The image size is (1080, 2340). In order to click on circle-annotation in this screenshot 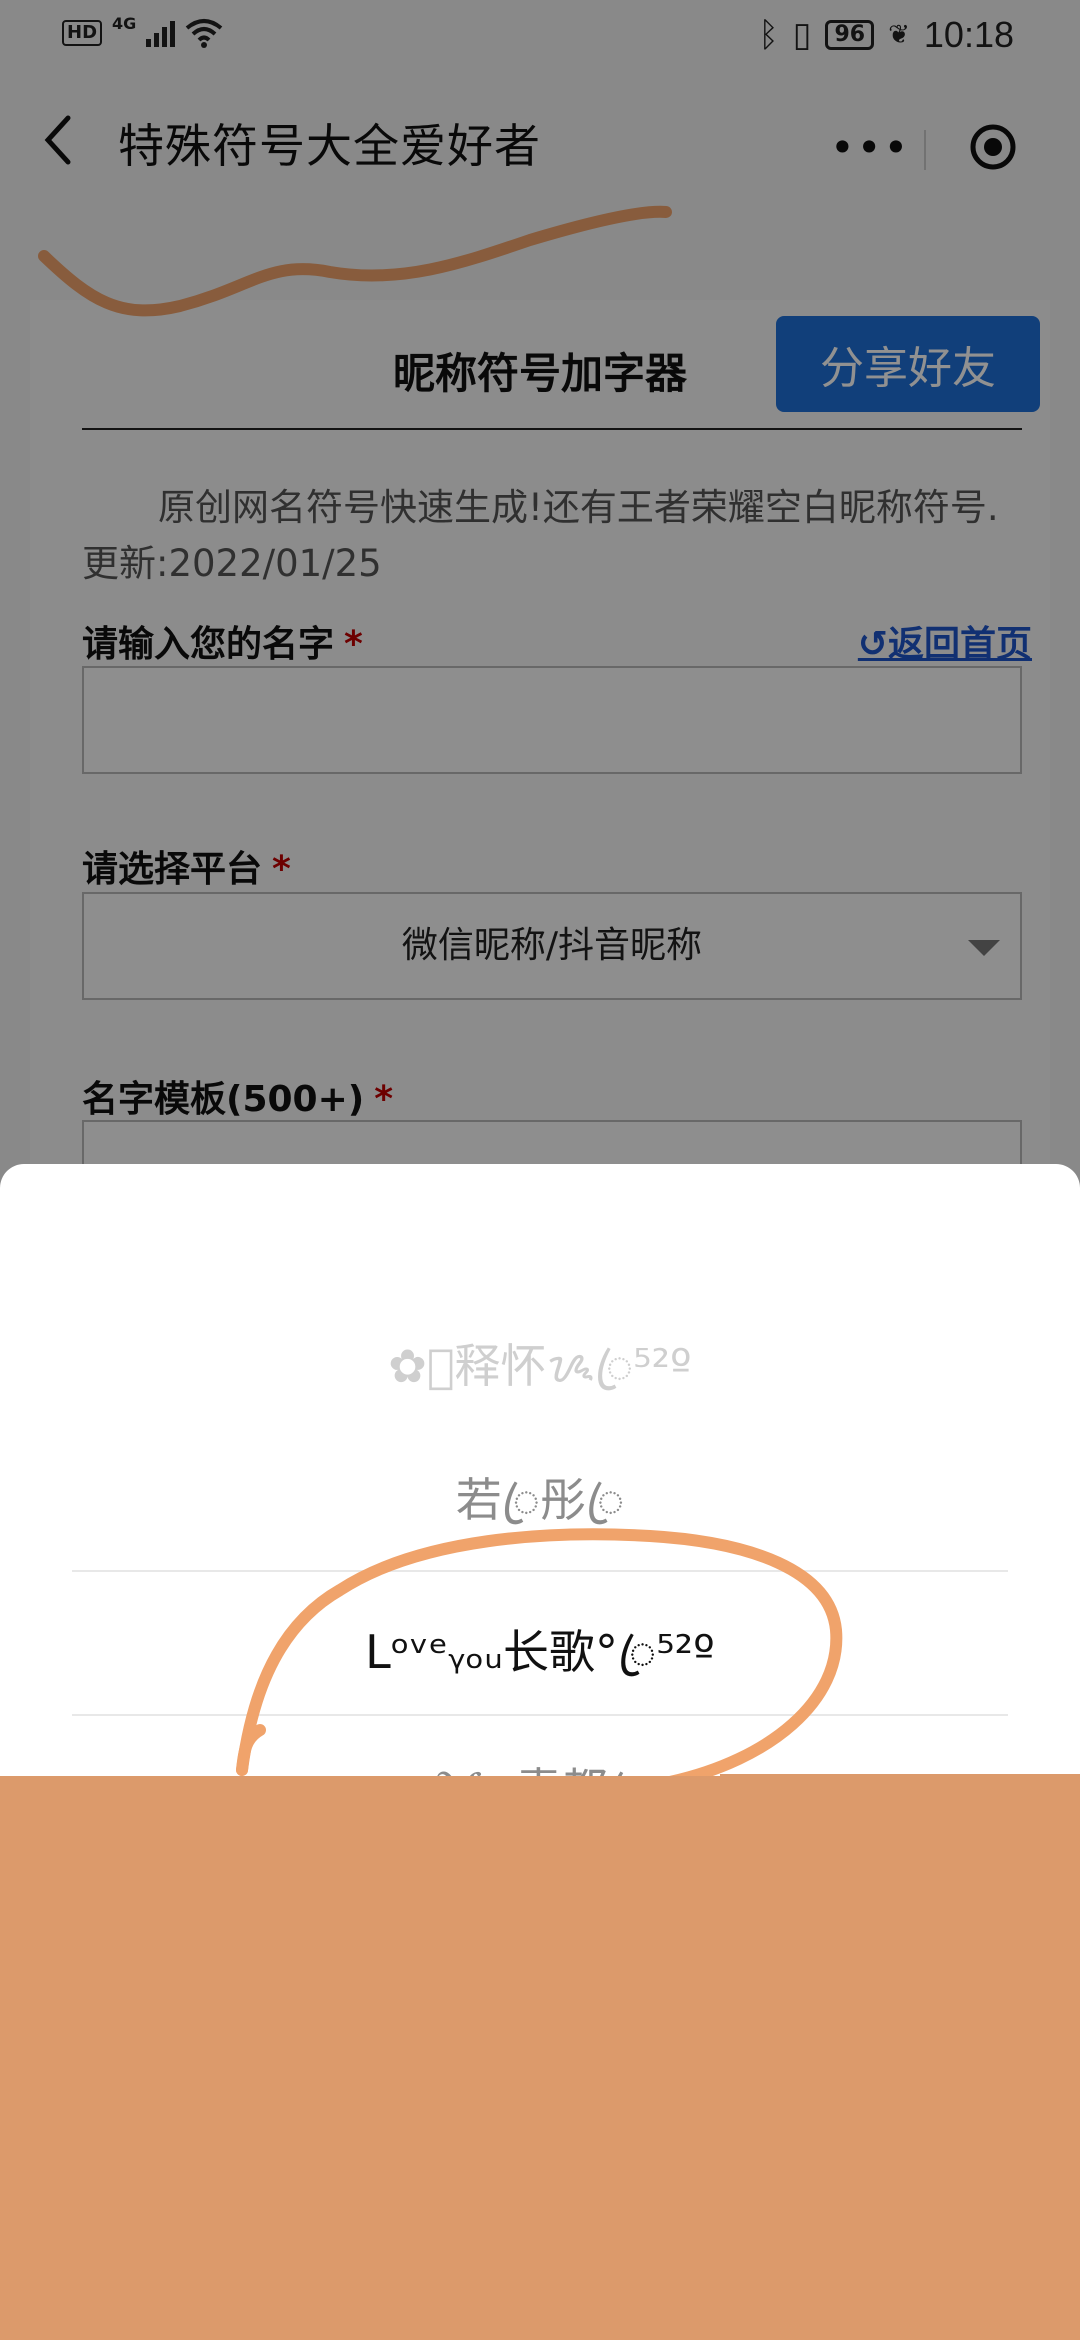, I will do `click(539, 1658)`.